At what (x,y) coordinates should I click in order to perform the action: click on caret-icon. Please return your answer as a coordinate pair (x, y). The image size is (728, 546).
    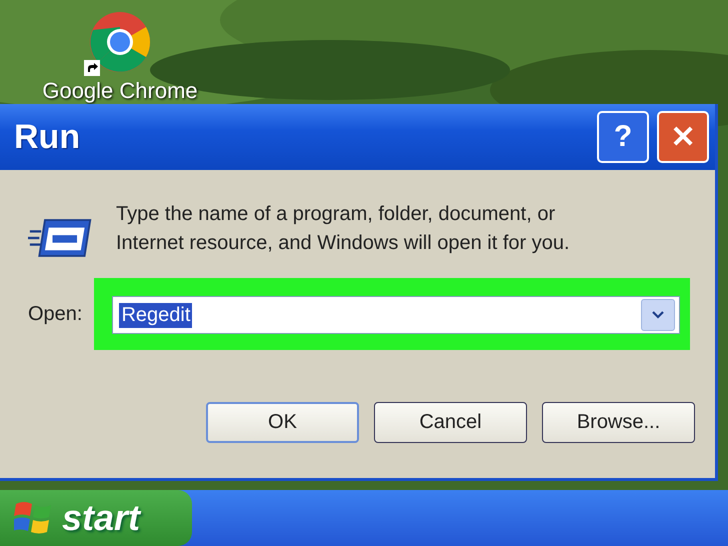
    Looking at the image, I should click on (658, 315).